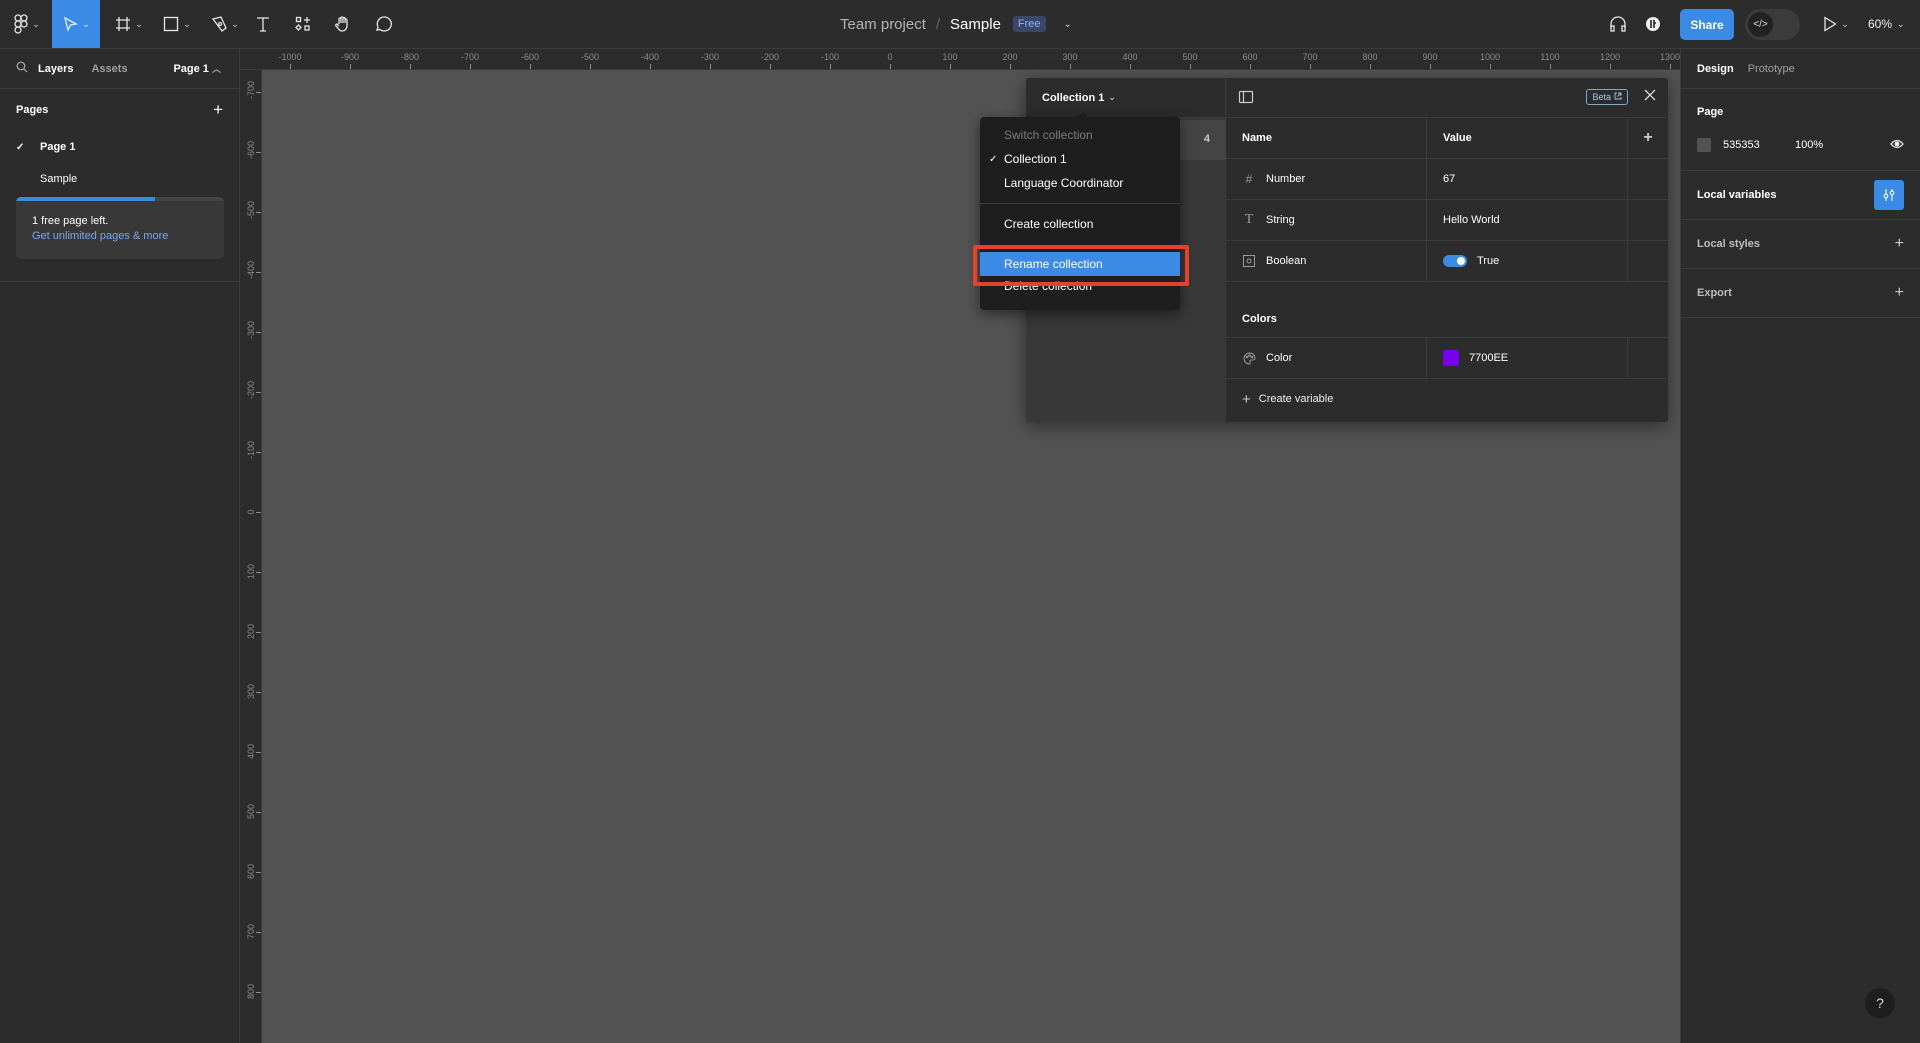  I want to click on color-swatch, so click(1451, 358).